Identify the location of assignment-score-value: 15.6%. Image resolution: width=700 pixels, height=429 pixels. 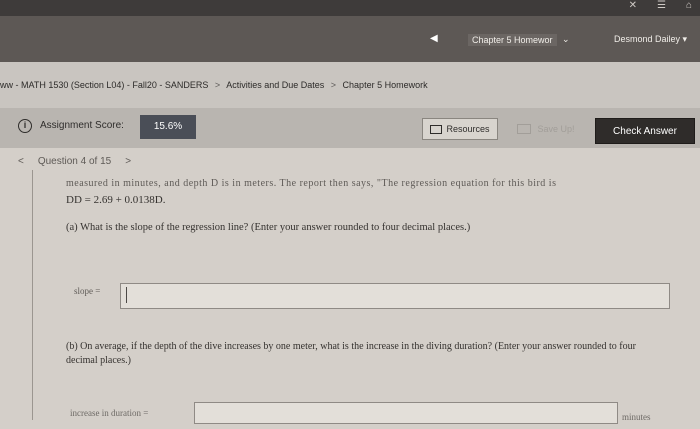
(168, 127).